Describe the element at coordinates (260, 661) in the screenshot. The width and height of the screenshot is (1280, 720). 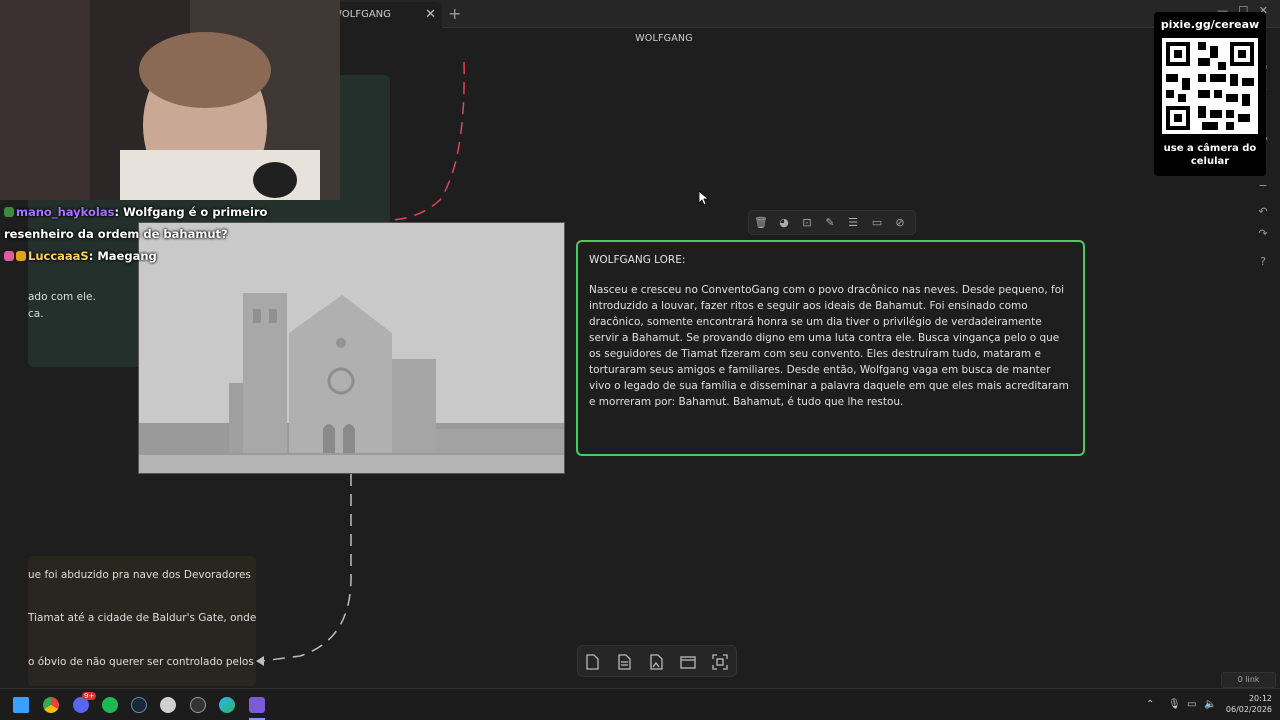
I see `edge-arrowhead` at that location.